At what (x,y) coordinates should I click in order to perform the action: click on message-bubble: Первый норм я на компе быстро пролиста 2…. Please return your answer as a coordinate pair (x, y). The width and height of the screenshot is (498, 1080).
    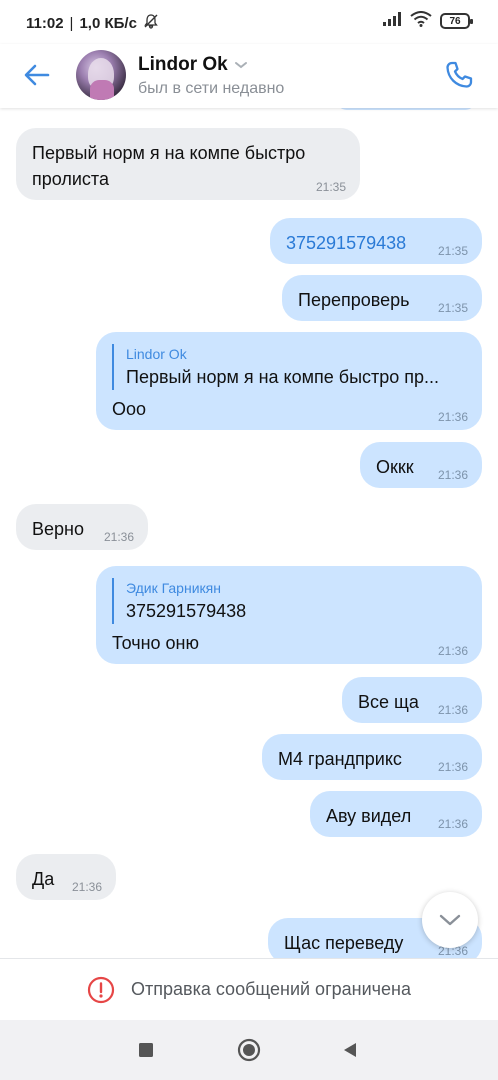
    Looking at the image, I should click on (188, 164).